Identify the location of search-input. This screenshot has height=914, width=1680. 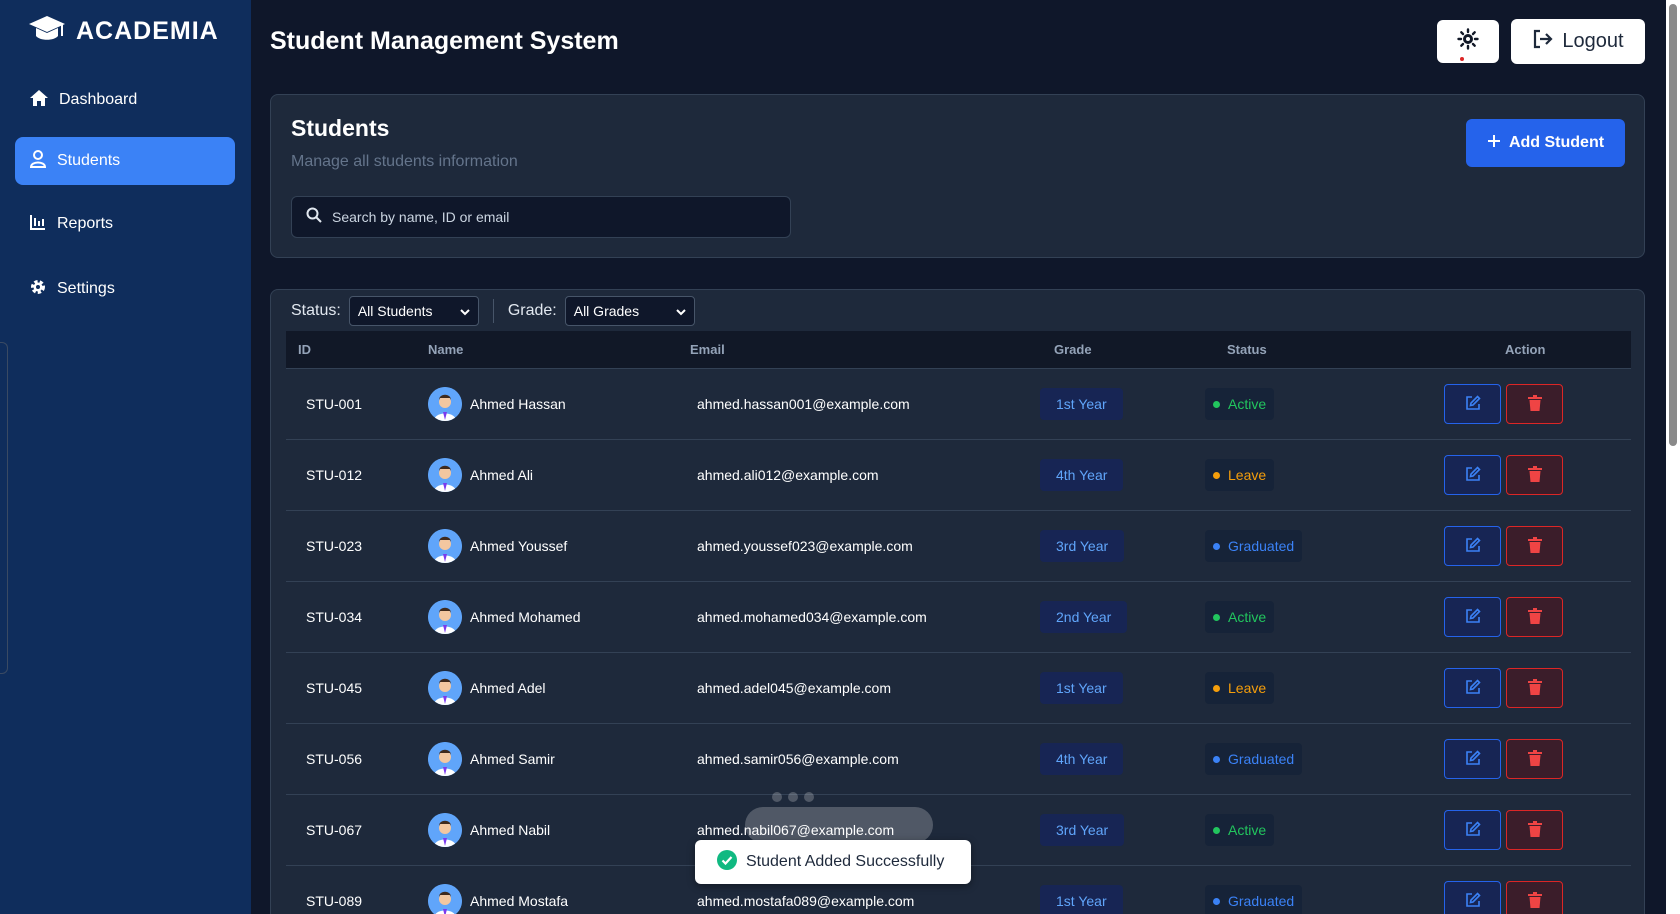
(552, 217).